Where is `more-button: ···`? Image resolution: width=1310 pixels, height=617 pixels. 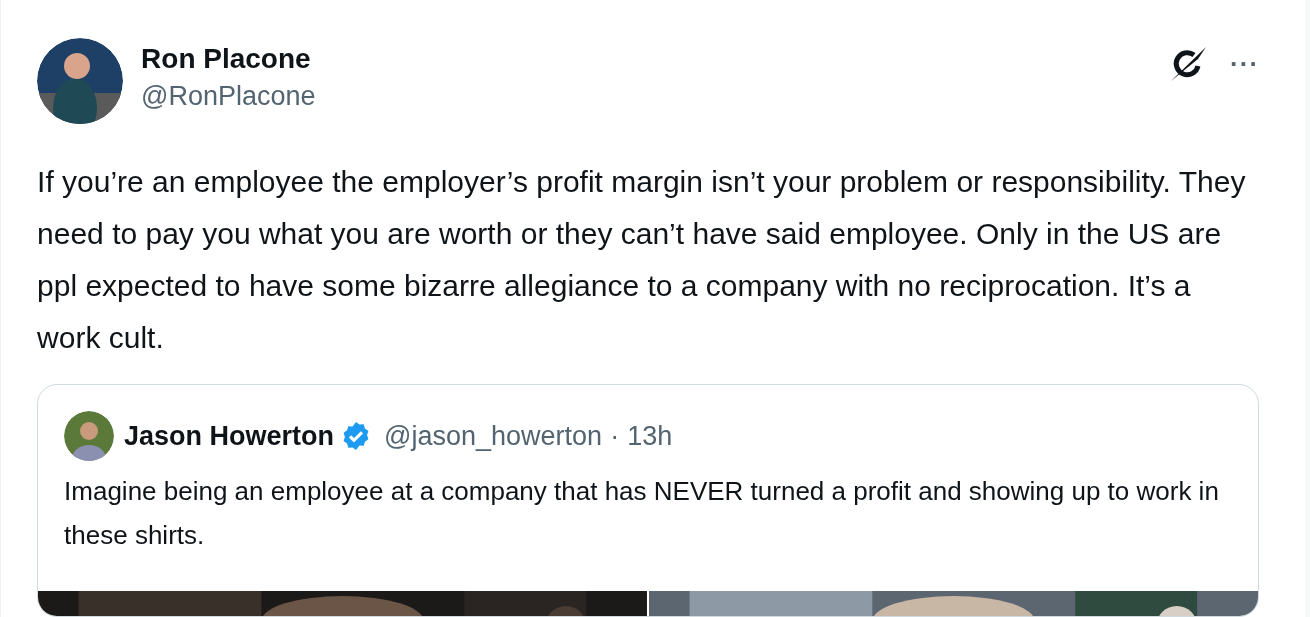
more-button: ··· is located at coordinates (1245, 64).